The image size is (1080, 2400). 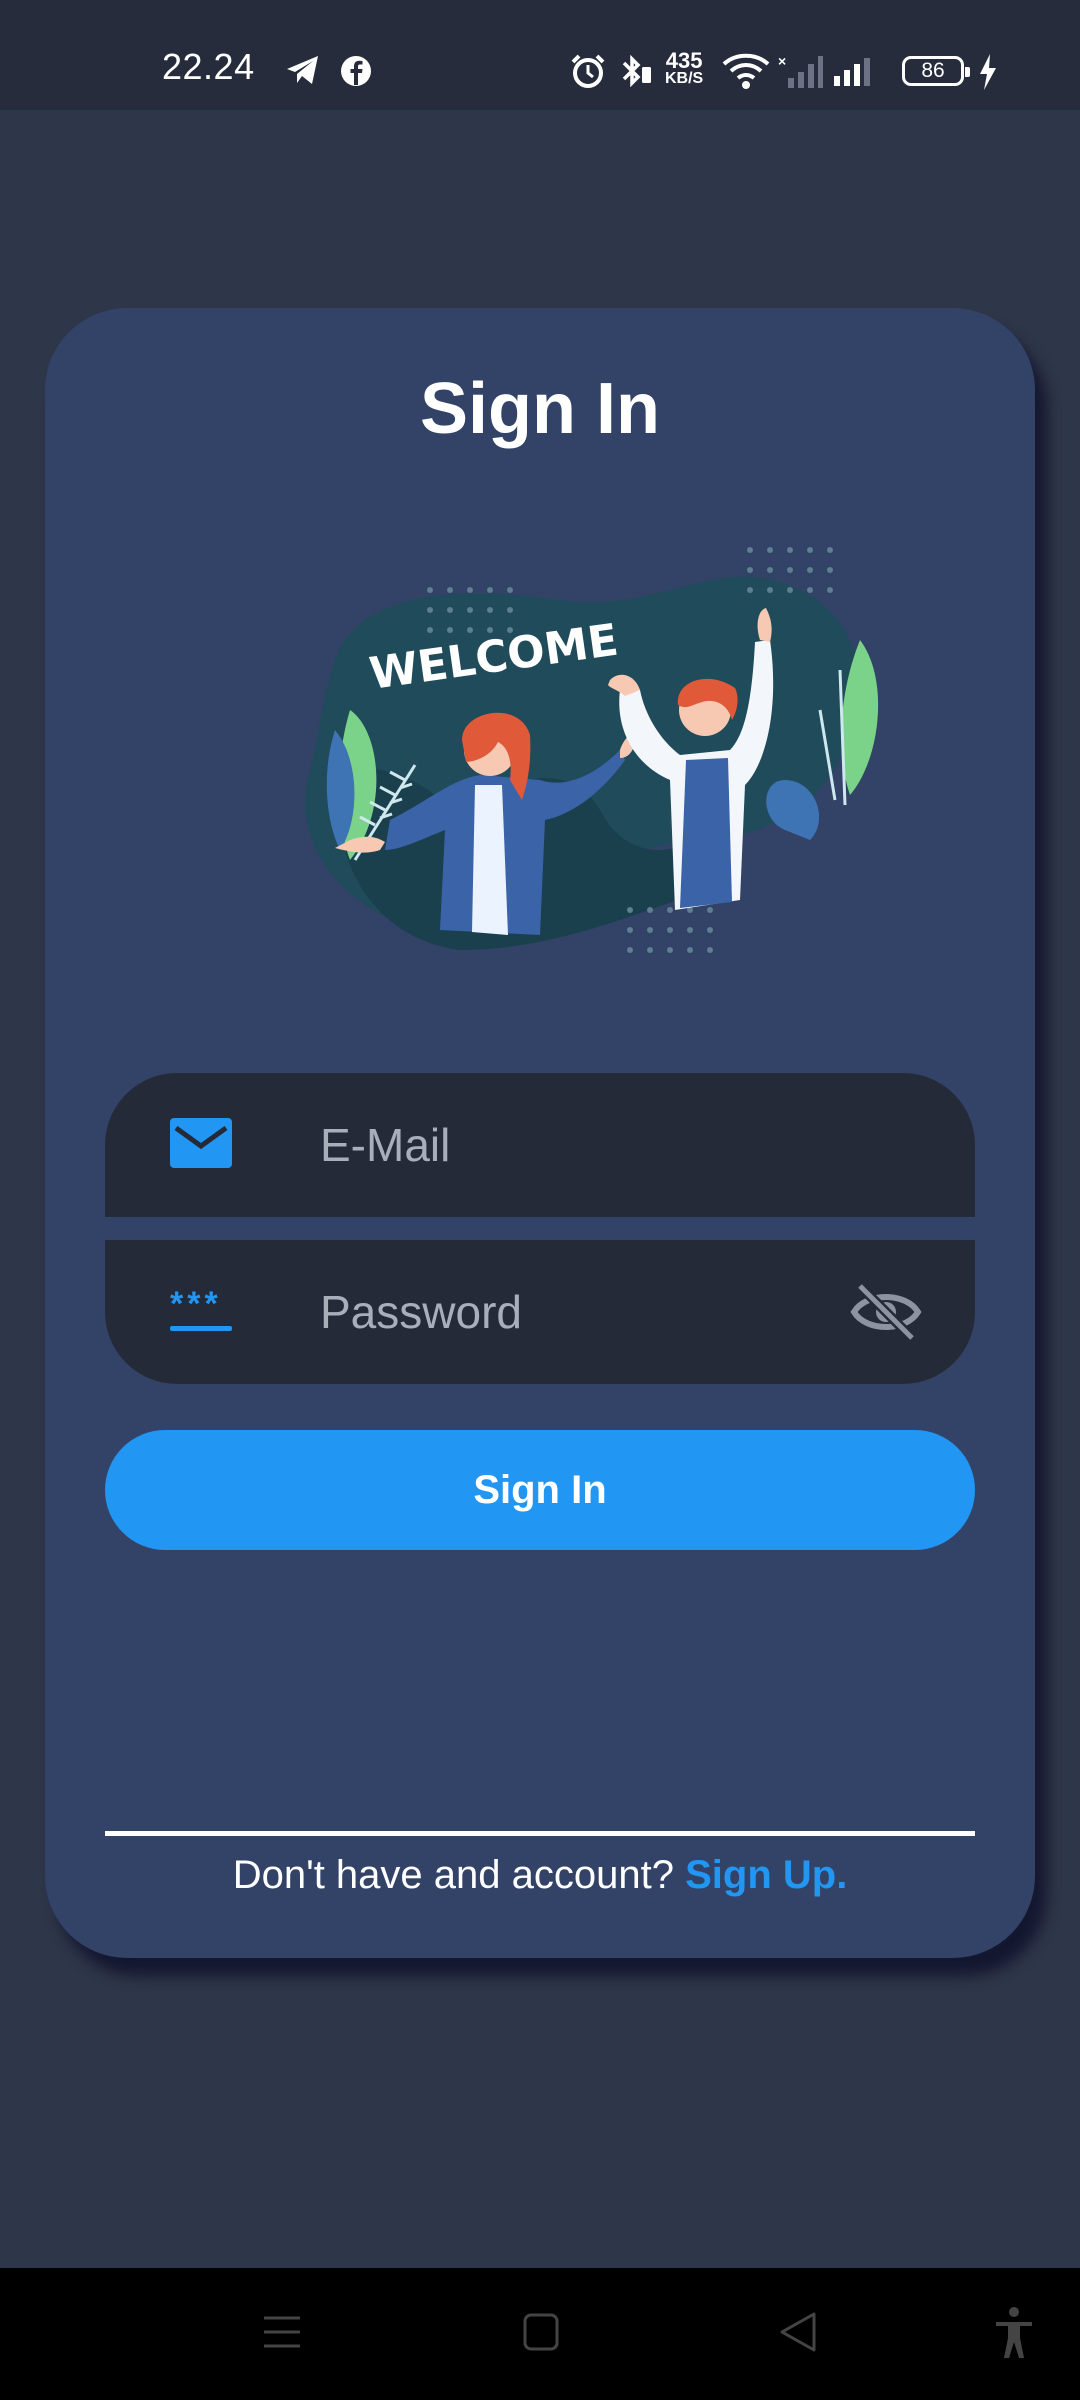 I want to click on page-title: Sign In, so click(x=540, y=409).